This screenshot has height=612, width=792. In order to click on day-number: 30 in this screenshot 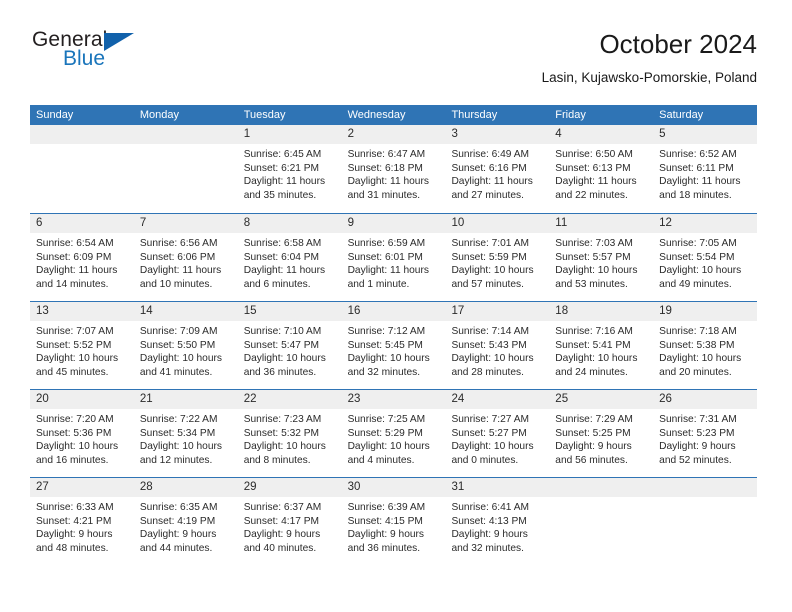, I will do `click(393, 487)`.